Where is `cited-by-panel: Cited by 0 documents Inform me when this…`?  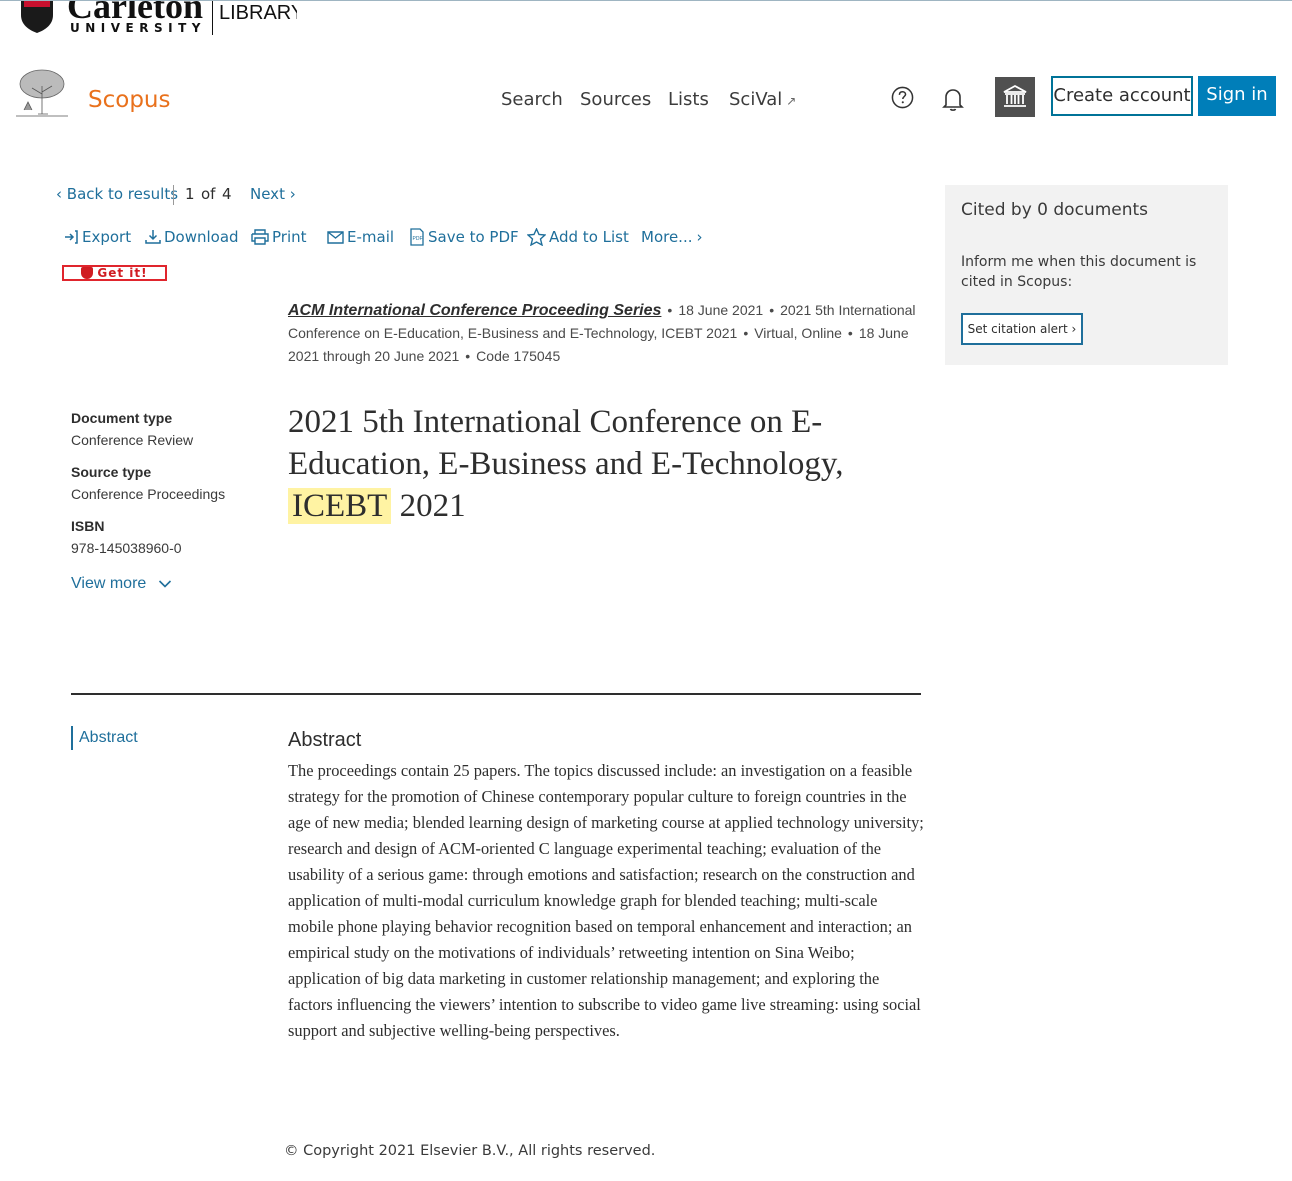 cited-by-panel: Cited by 0 documents Inform me when this… is located at coordinates (1086, 275).